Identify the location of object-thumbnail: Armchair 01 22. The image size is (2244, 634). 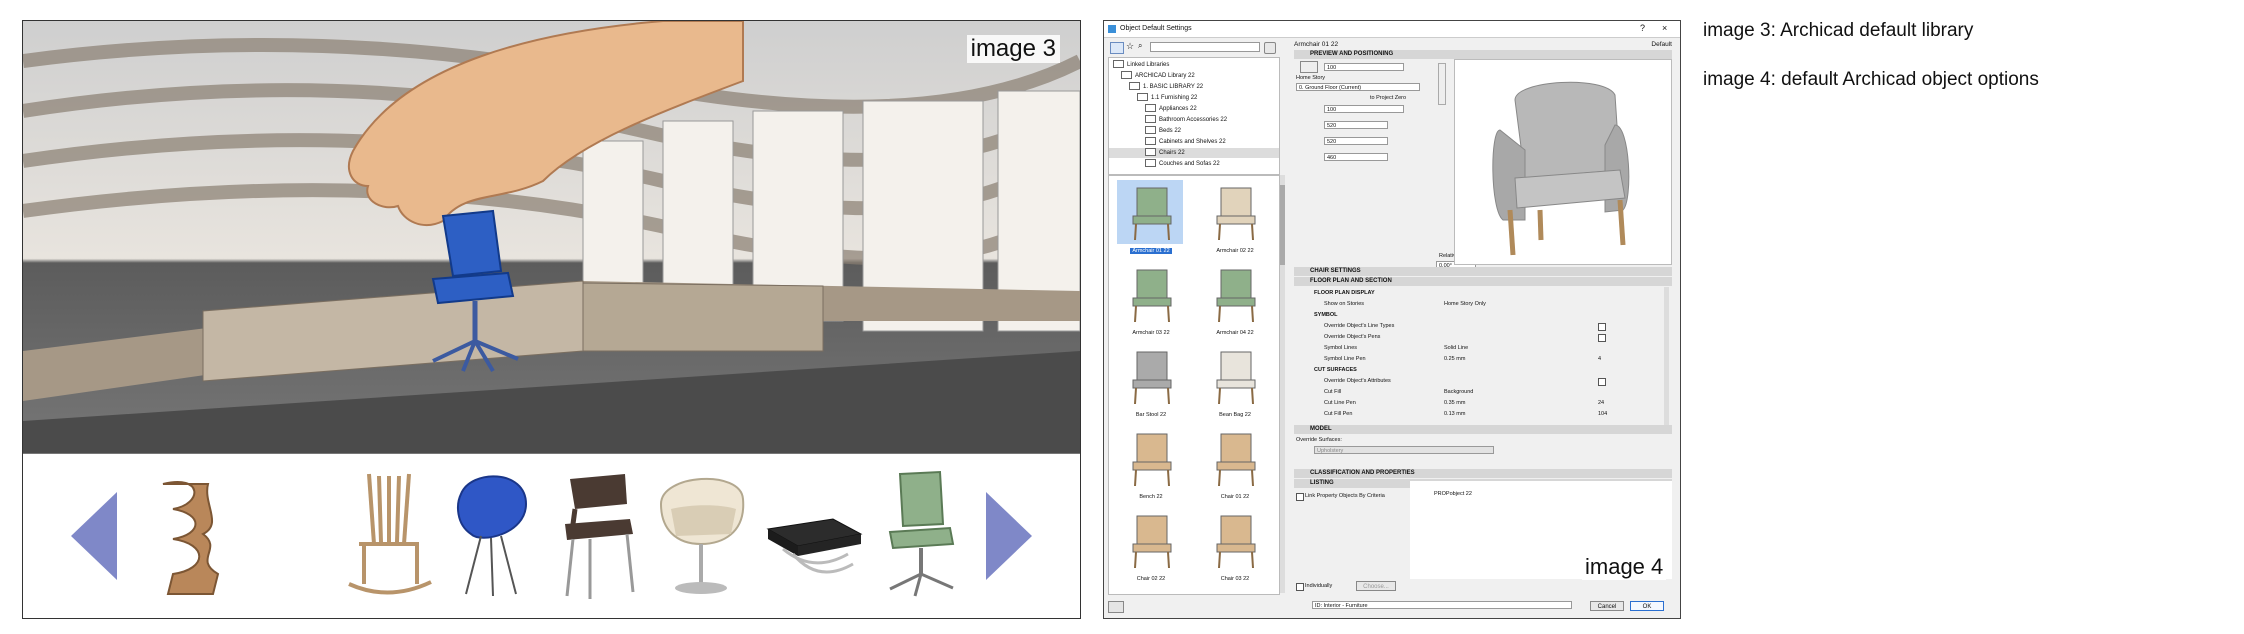
(1151, 219).